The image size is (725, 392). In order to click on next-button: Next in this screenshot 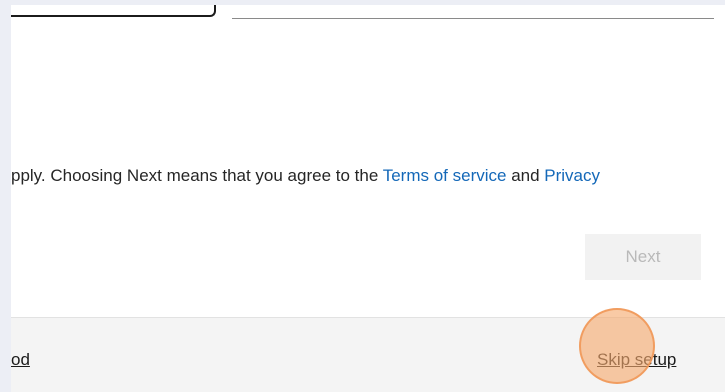, I will do `click(643, 257)`.